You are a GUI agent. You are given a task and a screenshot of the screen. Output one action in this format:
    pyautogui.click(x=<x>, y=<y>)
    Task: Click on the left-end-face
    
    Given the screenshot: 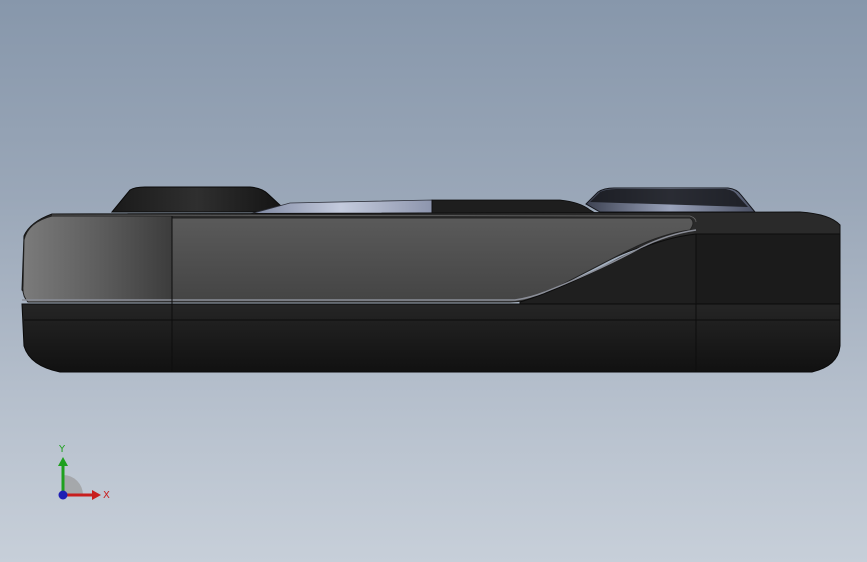 What is the action you would take?
    pyautogui.click(x=97, y=259)
    